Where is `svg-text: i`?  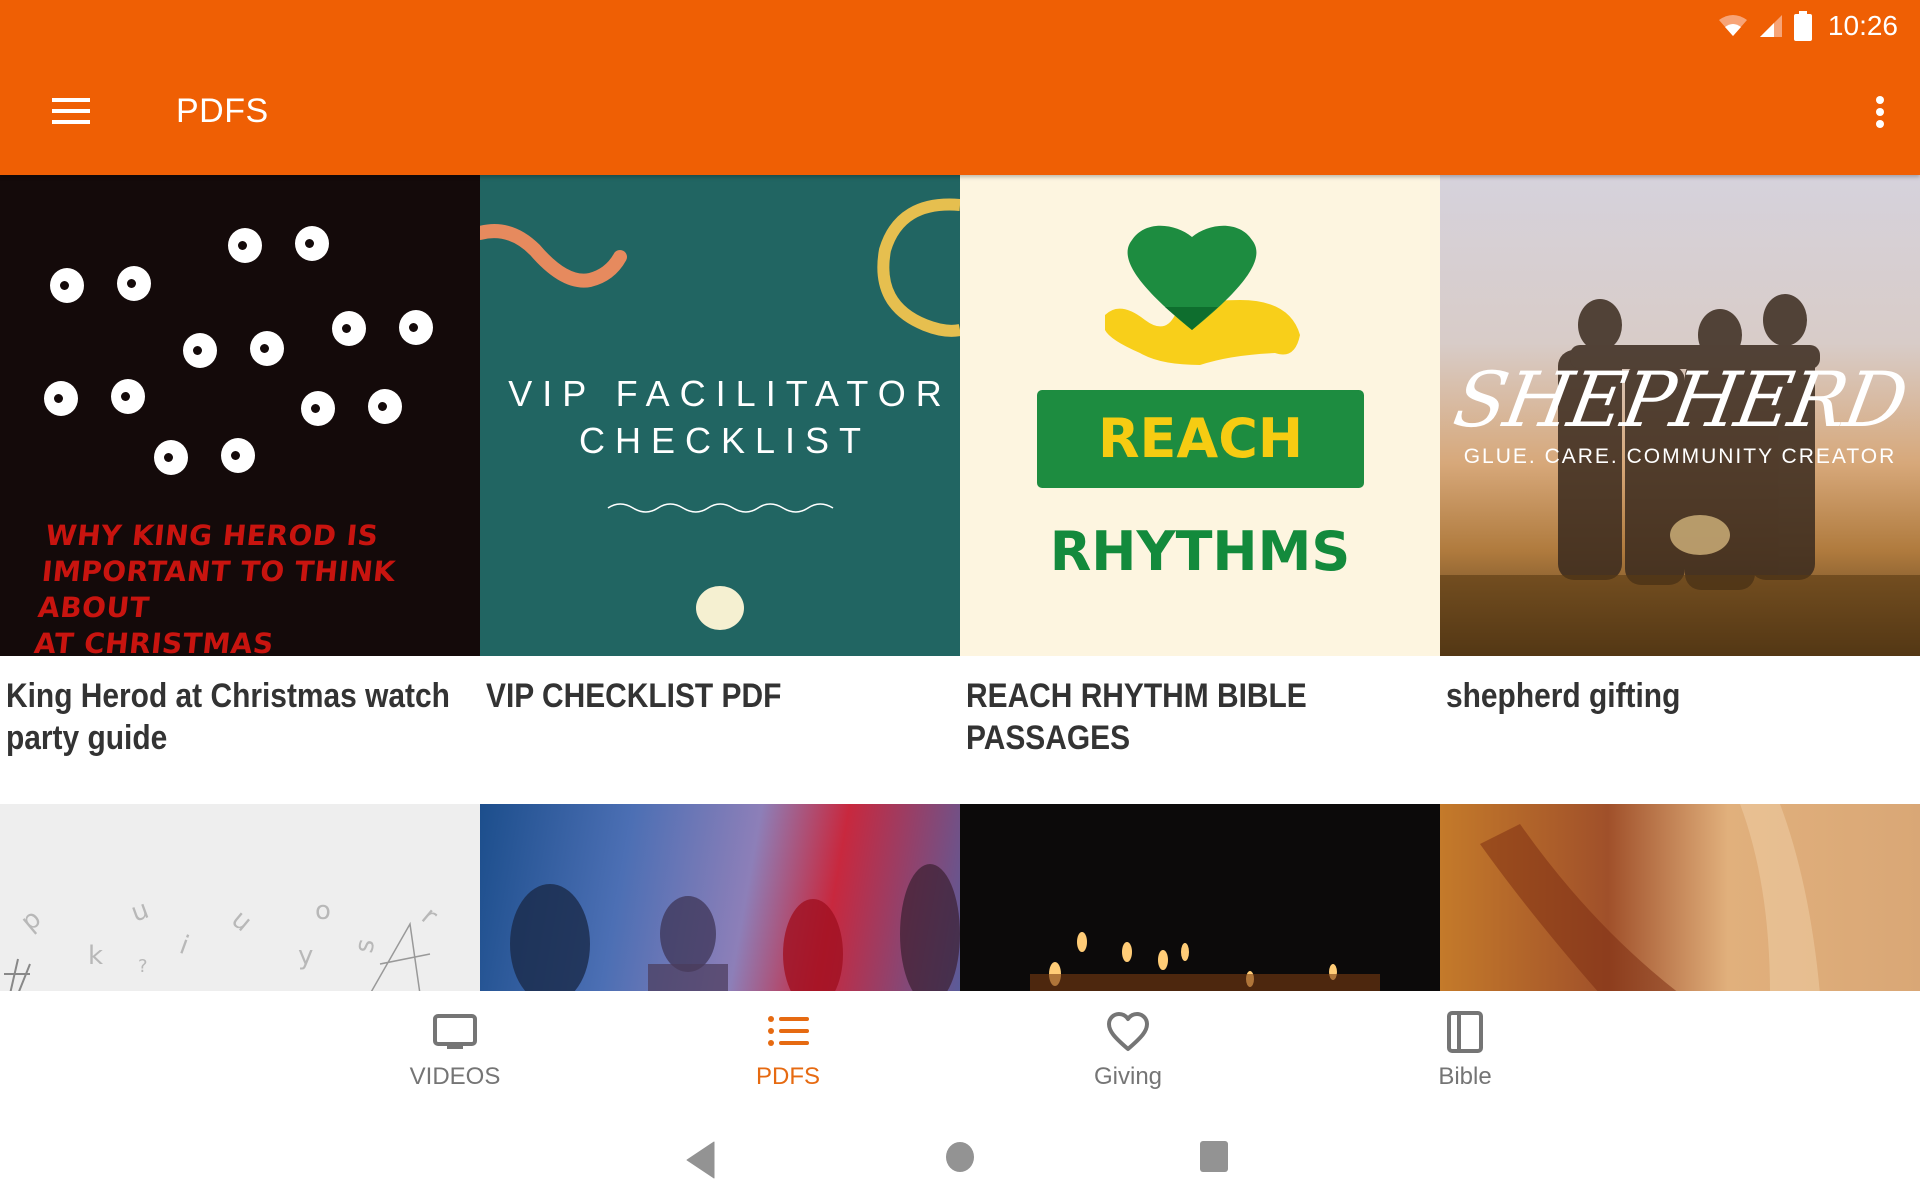 svg-text: i is located at coordinates (184, 945).